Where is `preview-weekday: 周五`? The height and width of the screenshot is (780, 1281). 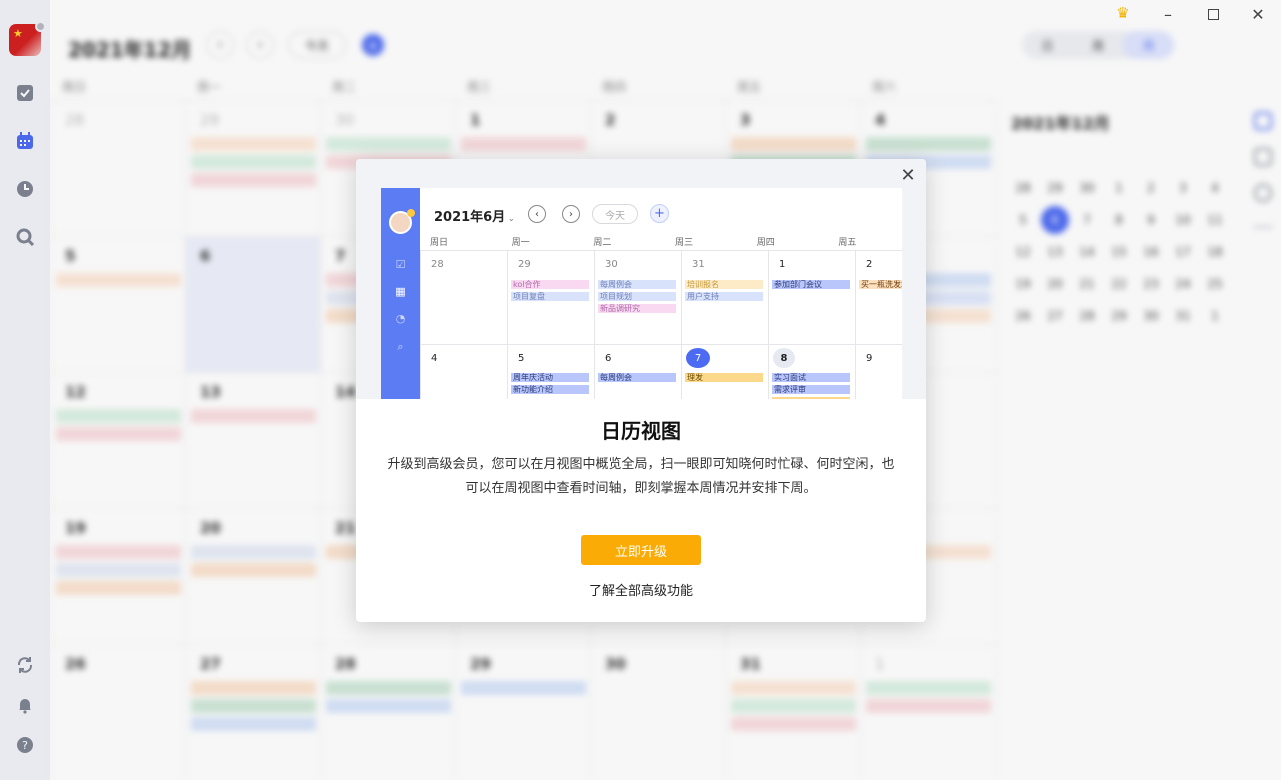 preview-weekday: 周五 is located at coordinates (847, 243).